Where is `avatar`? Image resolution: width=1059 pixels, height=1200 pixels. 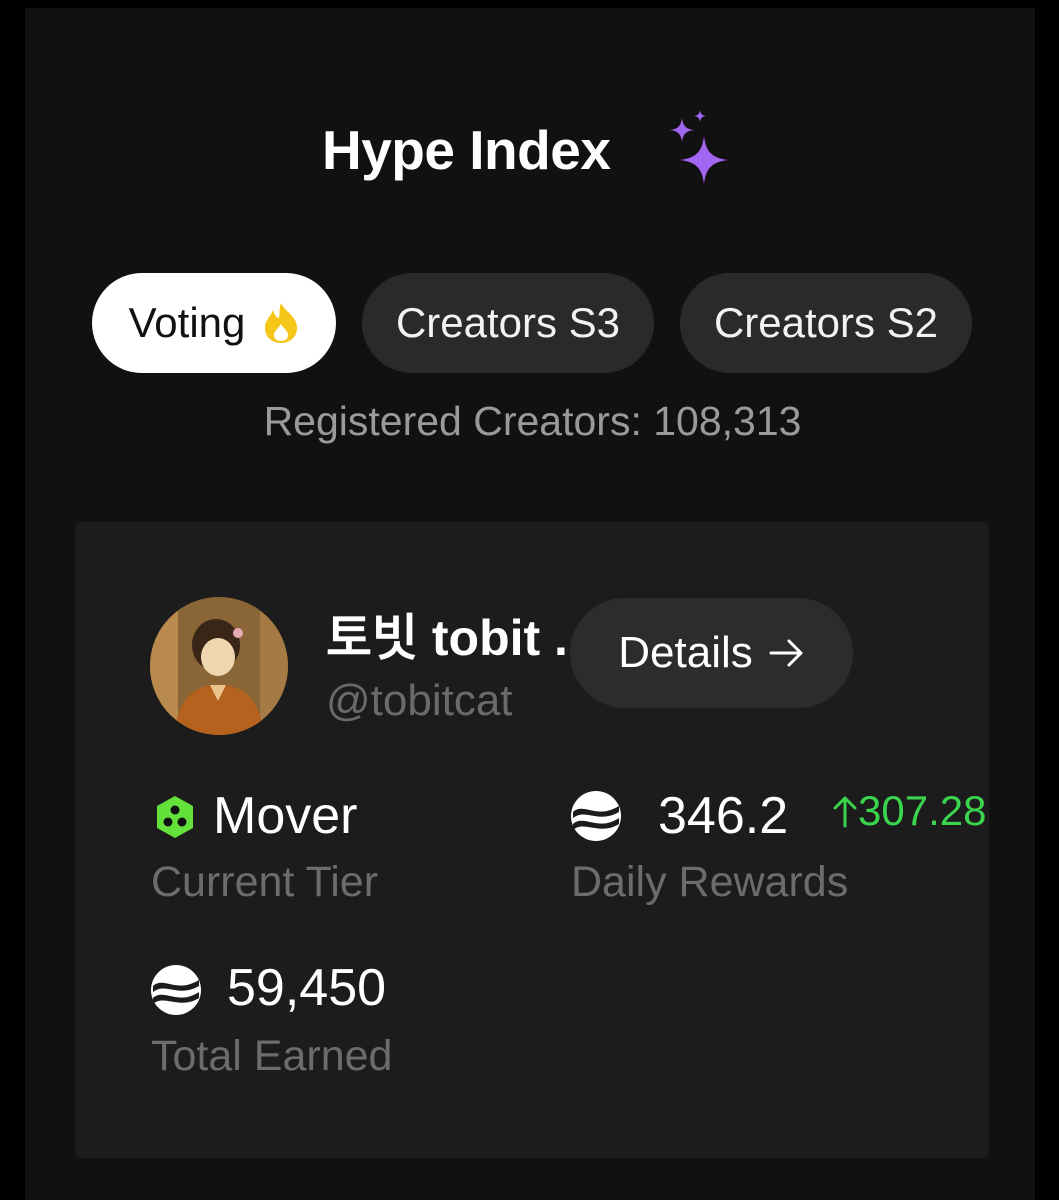
avatar is located at coordinates (219, 666).